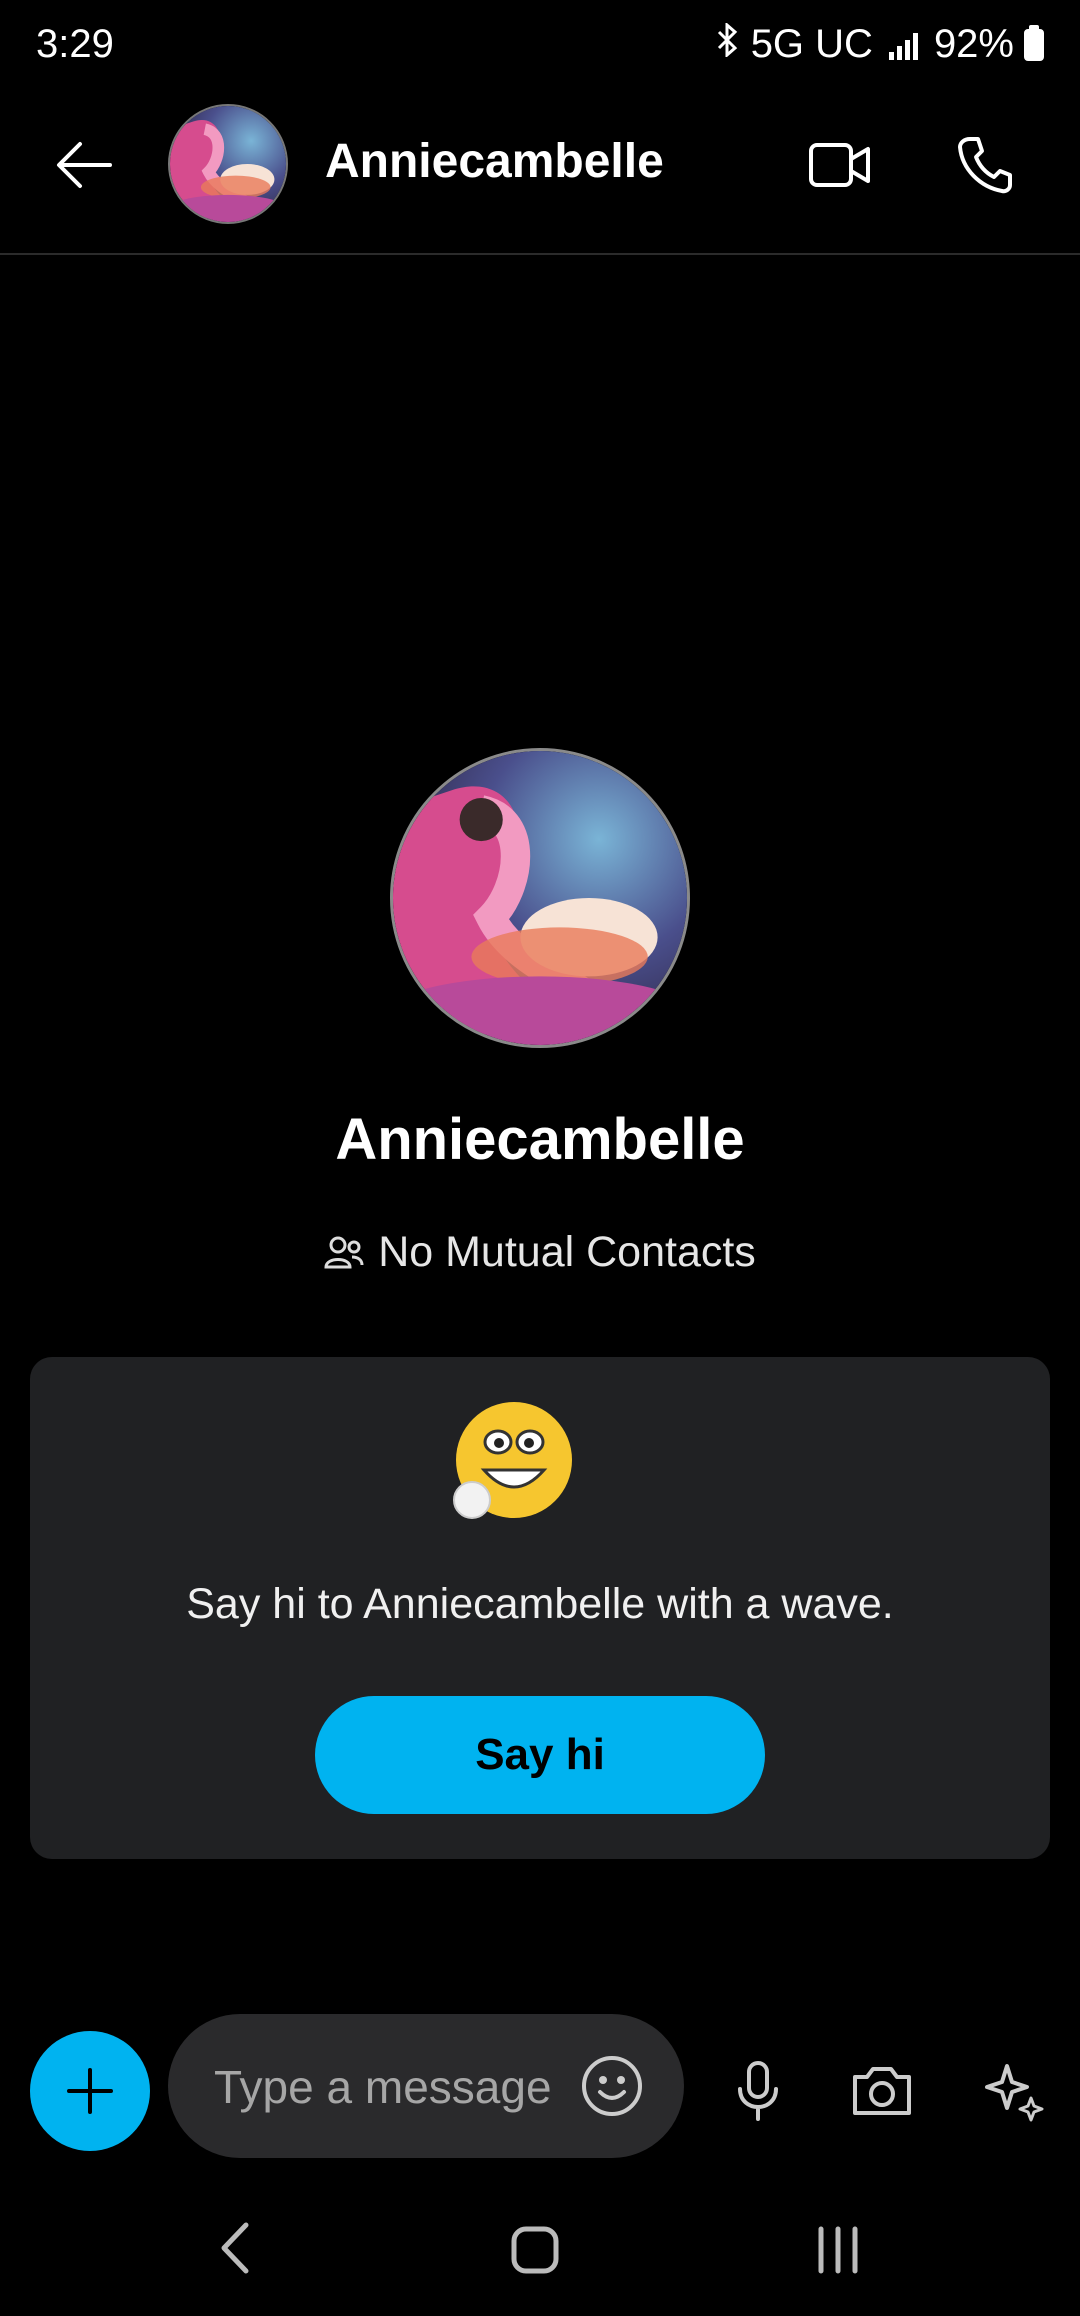 This screenshot has height=2316, width=1080. Describe the element at coordinates (540, 1139) in the screenshot. I see `profile-name: Anniecambelle` at that location.